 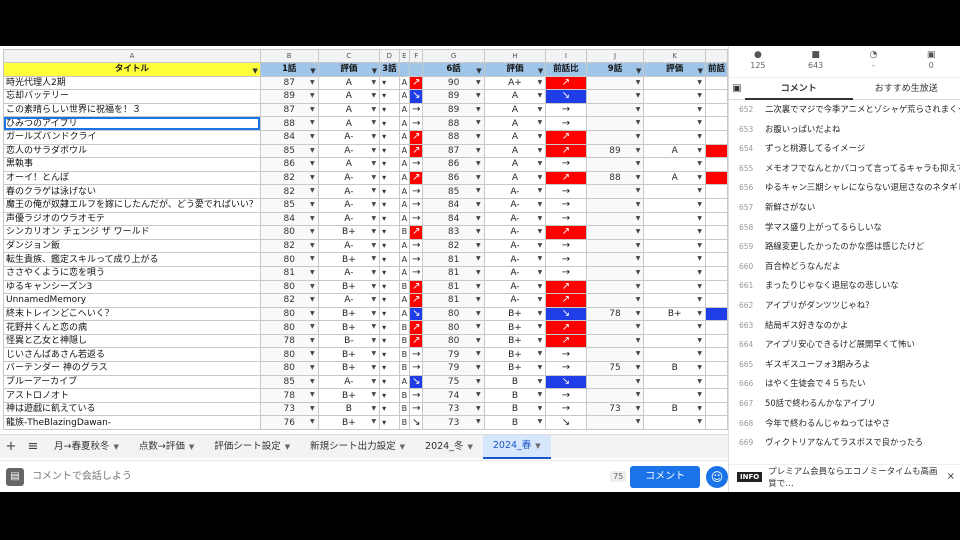 I want to click on sheet-tab: 2024_冬 ▼, so click(x=449, y=447).